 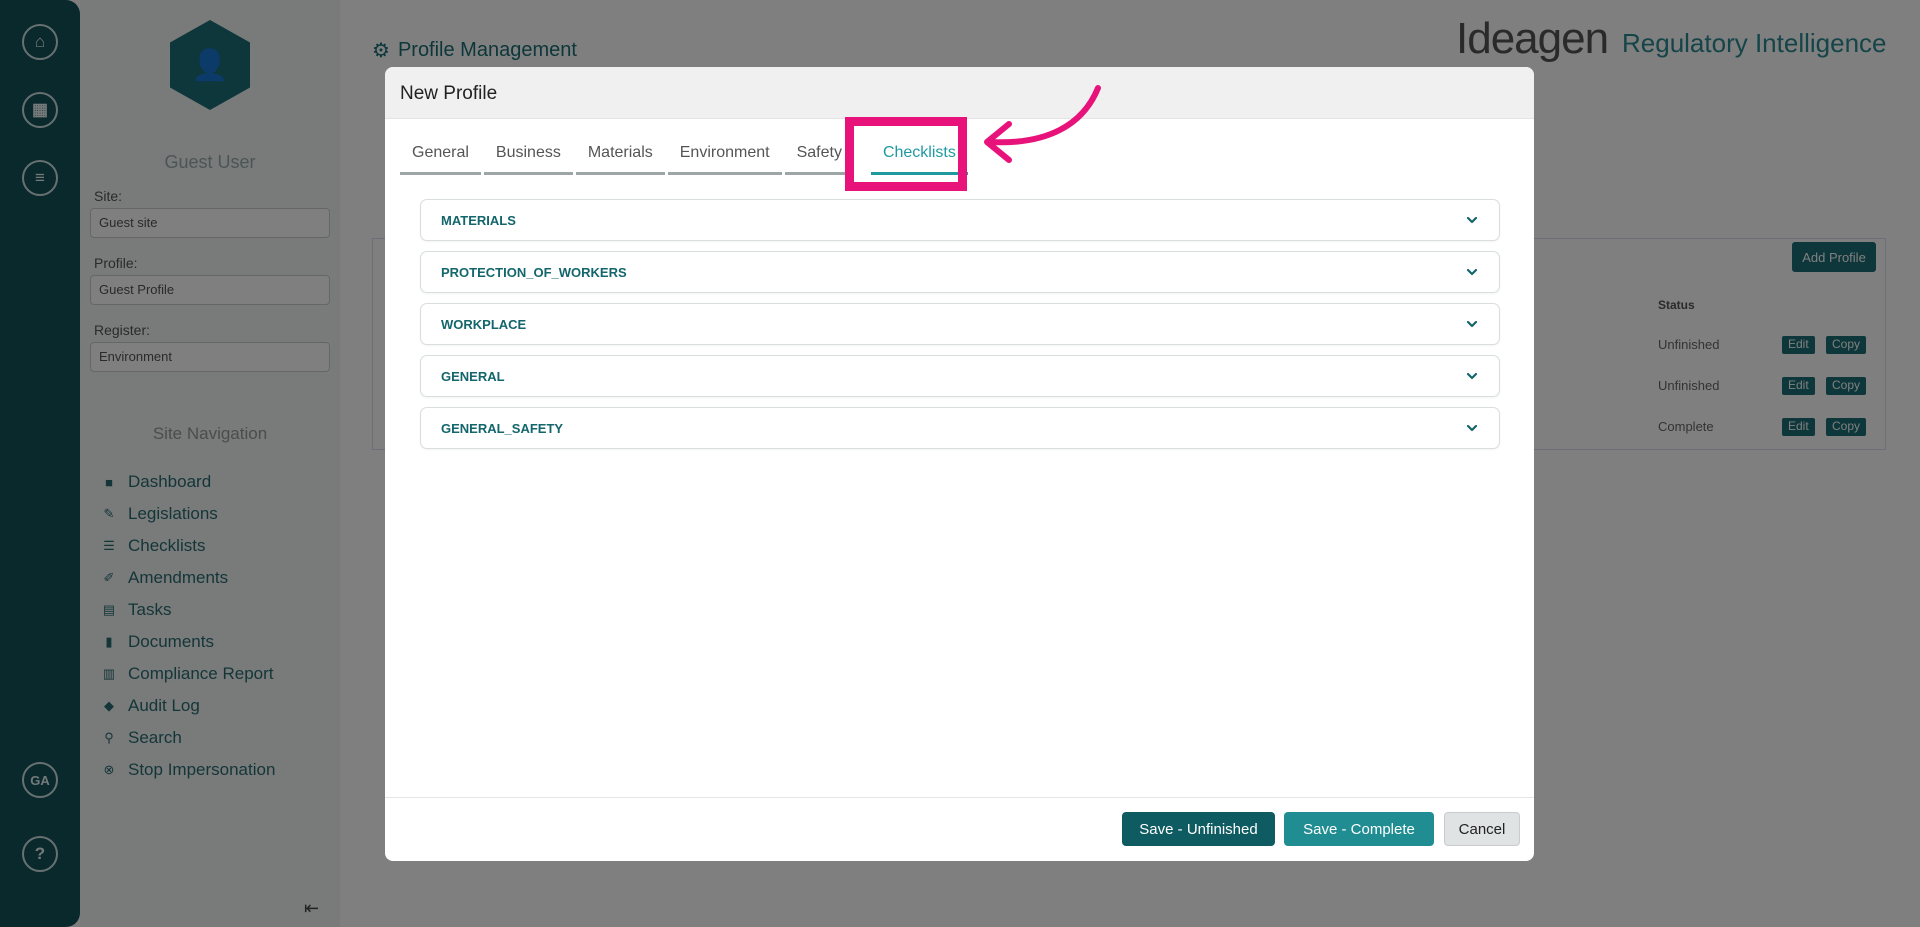 I want to click on tab-materials: Materials, so click(x=620, y=151).